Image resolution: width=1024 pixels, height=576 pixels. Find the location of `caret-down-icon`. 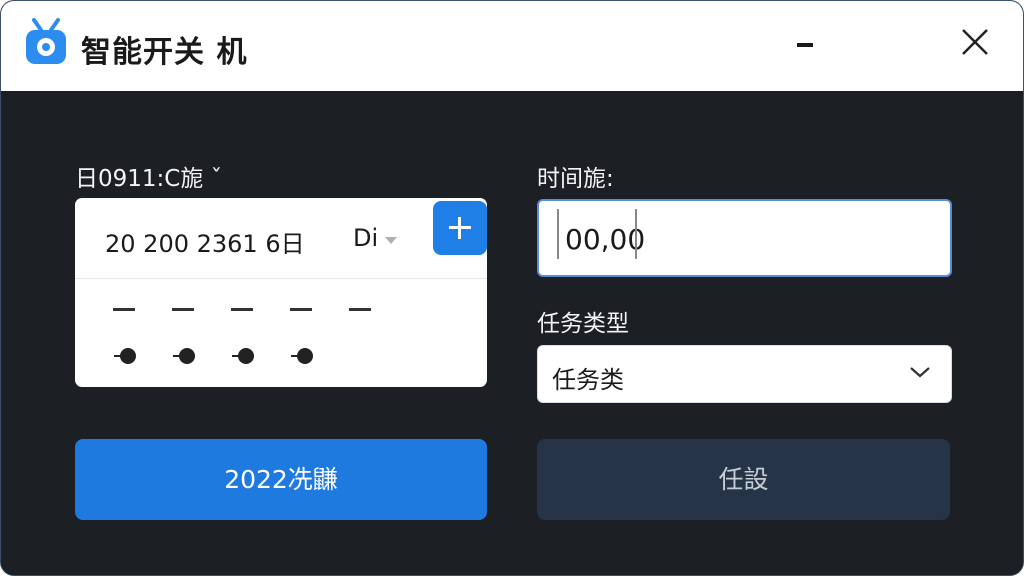

caret-down-icon is located at coordinates (391, 240).